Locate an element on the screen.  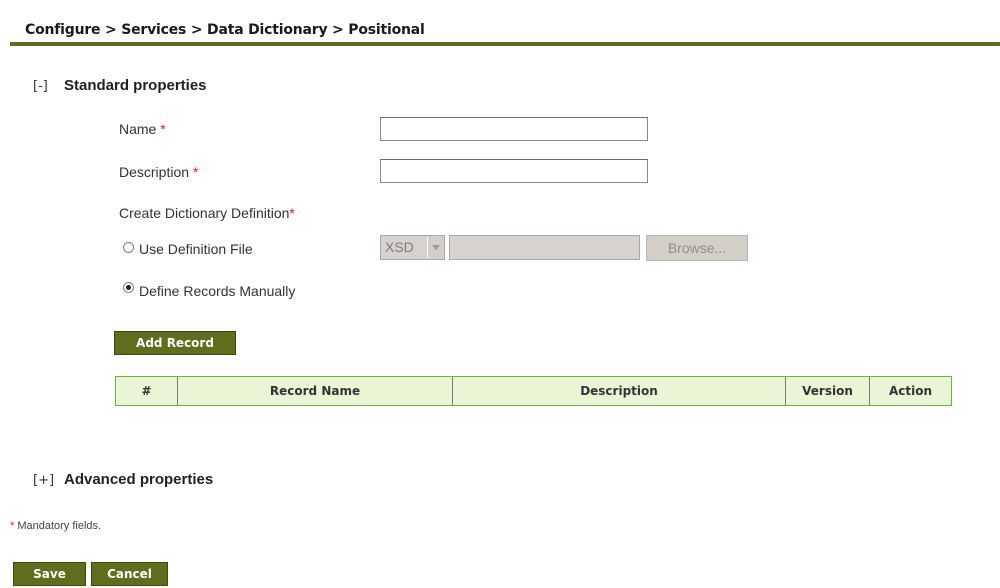
description-label: Description * is located at coordinates (158, 172).